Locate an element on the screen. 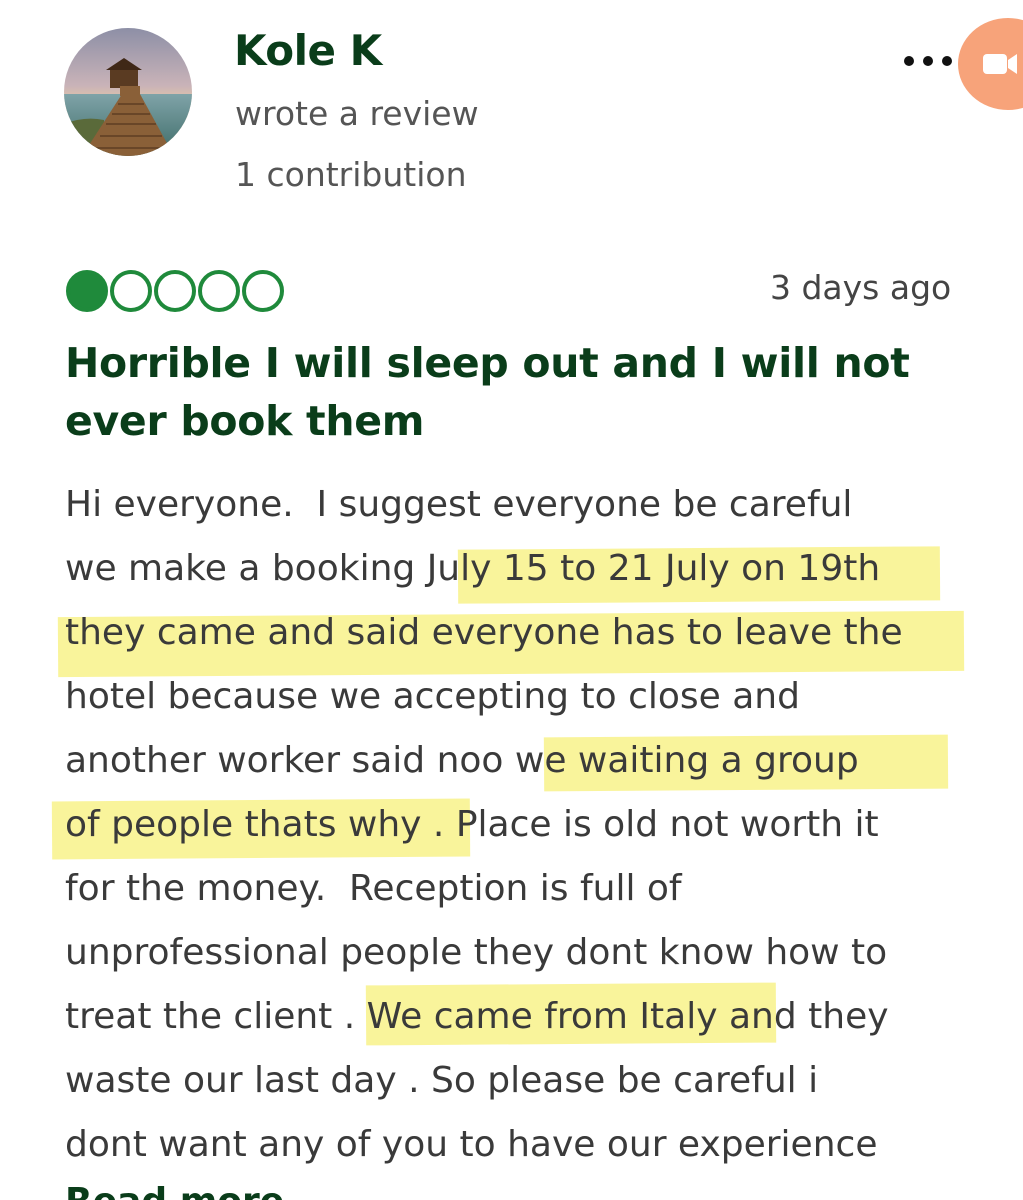  more-horizontal-icon is located at coordinates (909, 61).